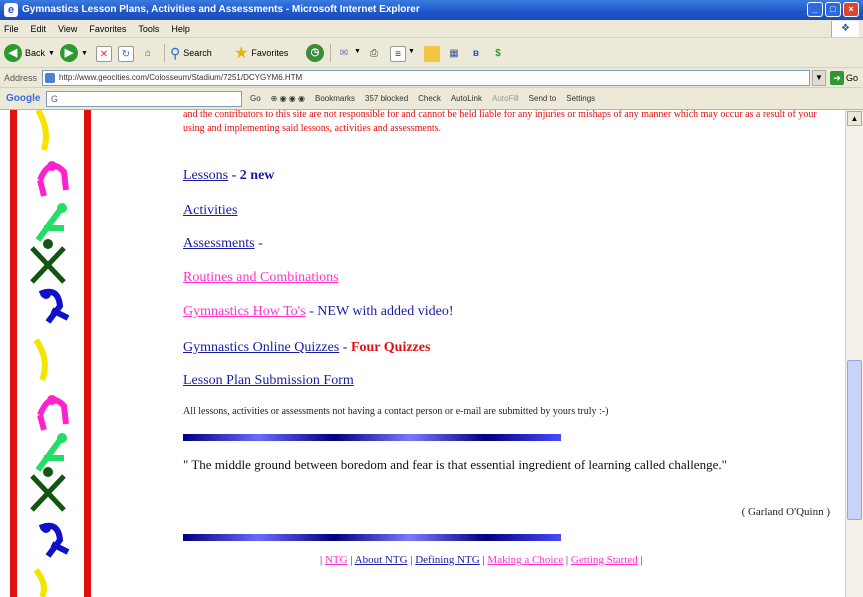 This screenshot has height=597, width=863. What do you see at coordinates (67, 29) in the screenshot?
I see `menu-view: View` at bounding box center [67, 29].